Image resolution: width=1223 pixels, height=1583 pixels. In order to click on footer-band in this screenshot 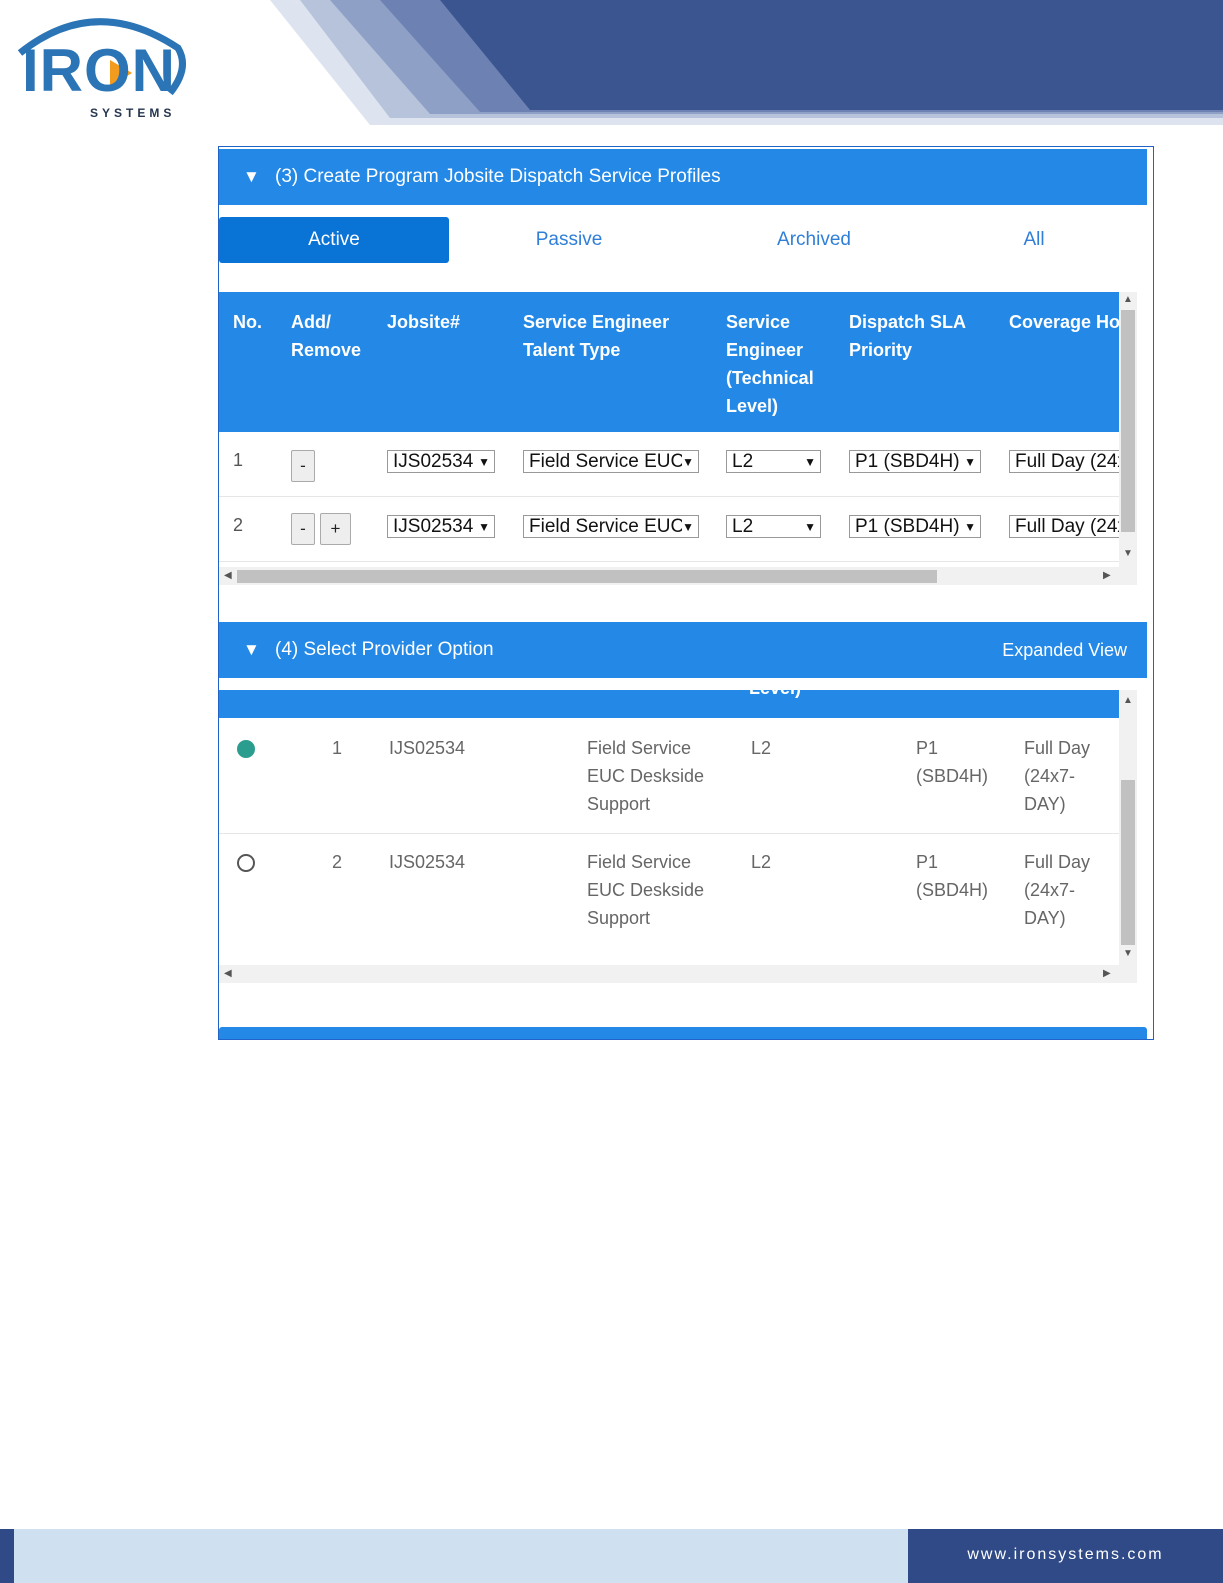, I will do `click(461, 1556)`.